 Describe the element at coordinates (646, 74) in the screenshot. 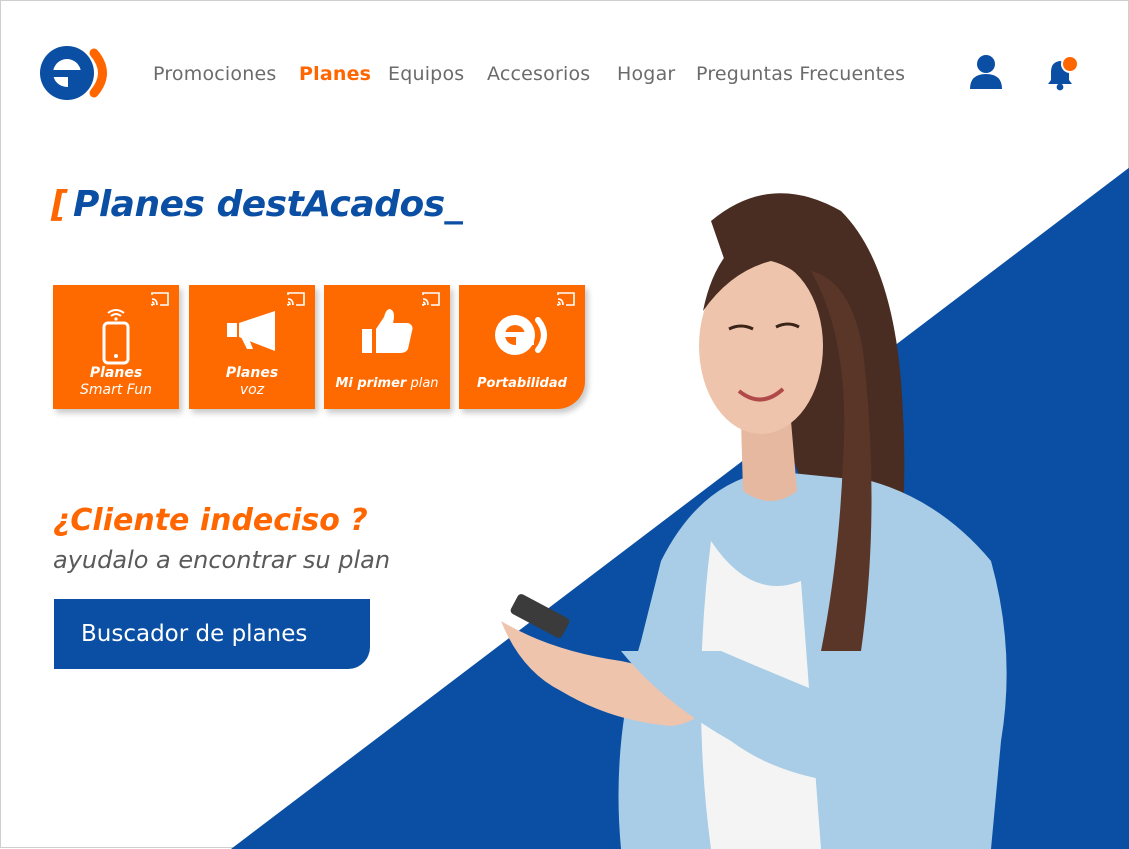

I see `nav-item-hogar: Hogar` at that location.